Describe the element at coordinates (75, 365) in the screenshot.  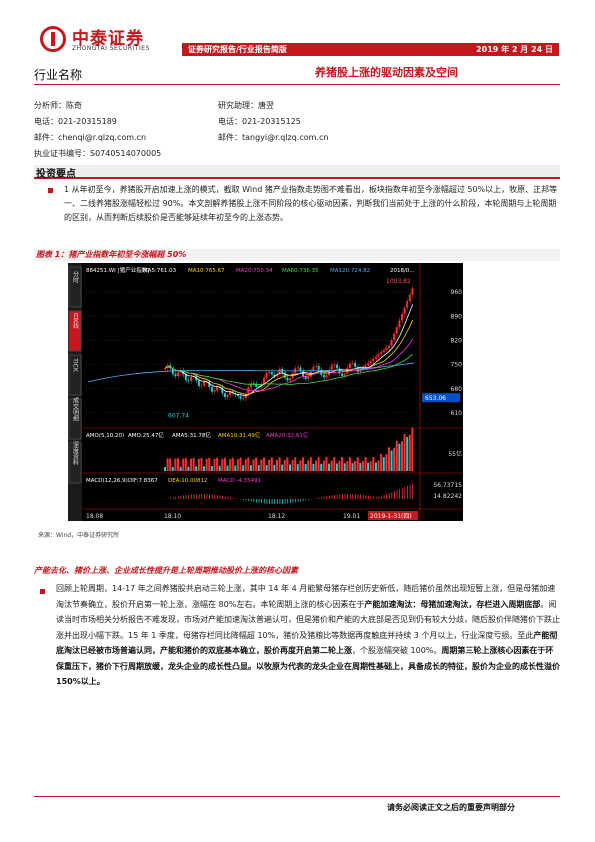
I see `side-tab-label: TICK` at that location.